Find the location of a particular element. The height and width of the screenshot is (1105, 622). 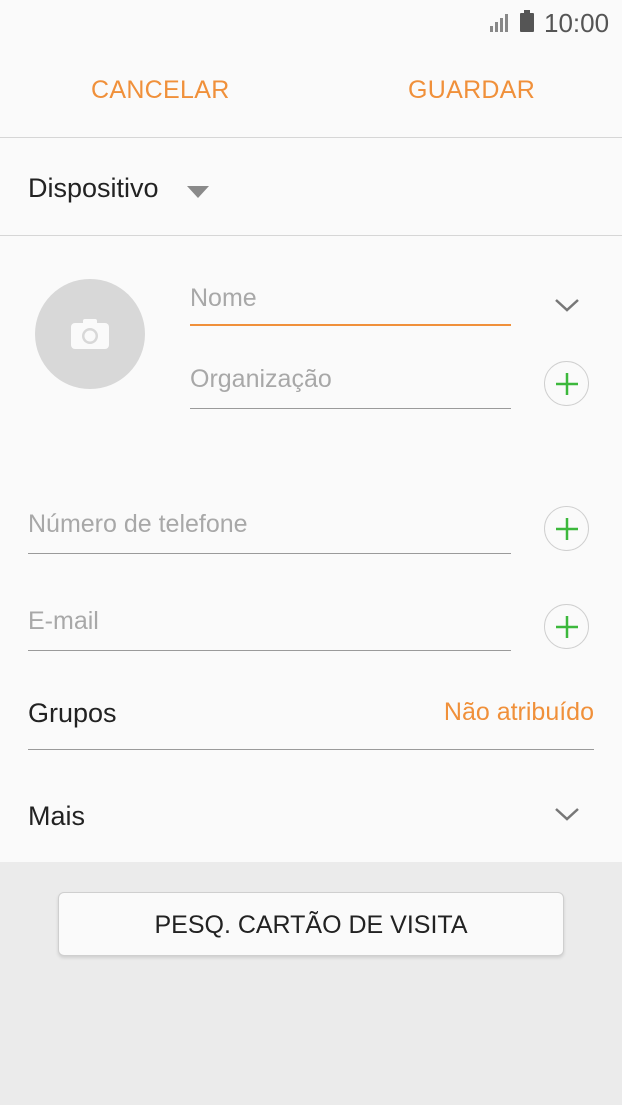

add-email-button is located at coordinates (566, 626).